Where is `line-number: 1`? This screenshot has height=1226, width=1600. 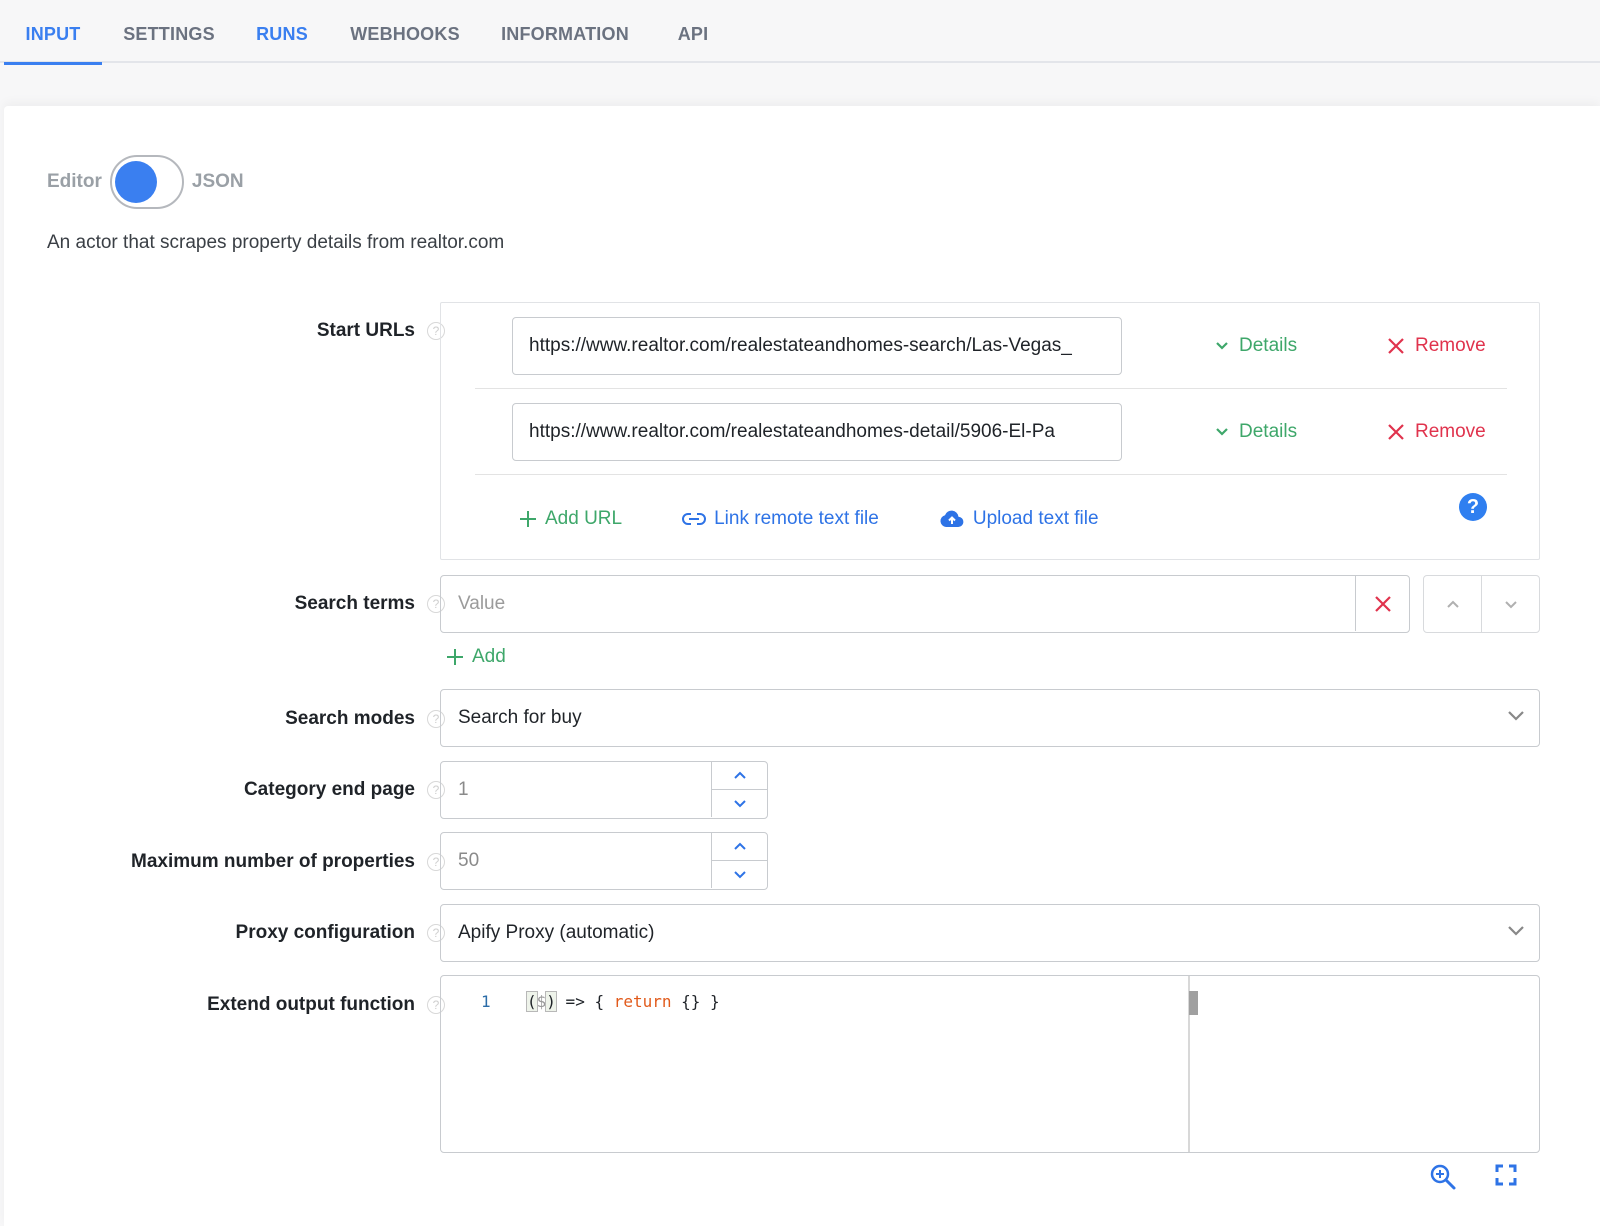 line-number: 1 is located at coordinates (486, 1001).